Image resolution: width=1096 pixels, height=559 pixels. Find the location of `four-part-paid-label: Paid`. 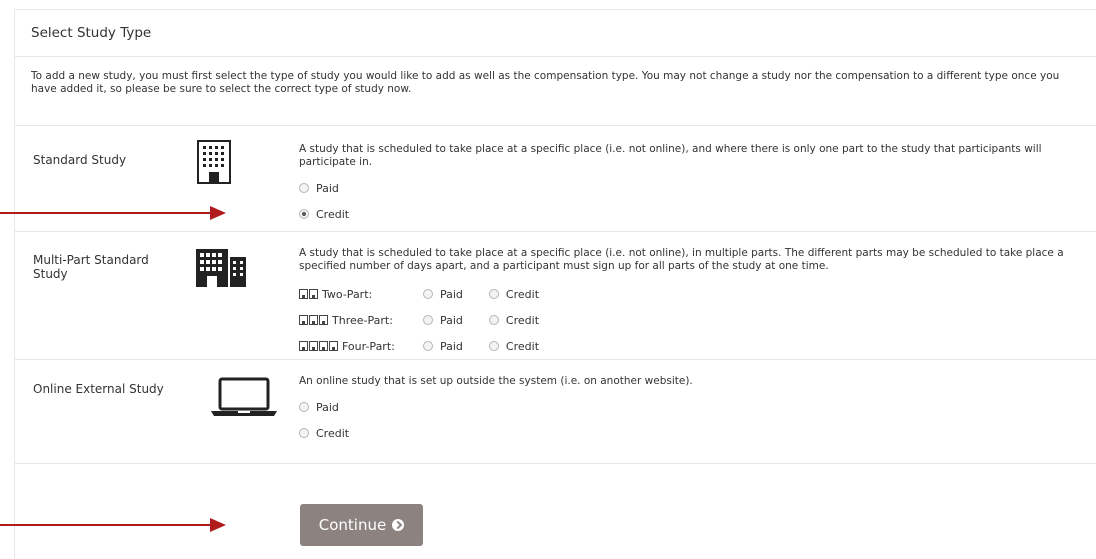

four-part-paid-label: Paid is located at coordinates (451, 346).